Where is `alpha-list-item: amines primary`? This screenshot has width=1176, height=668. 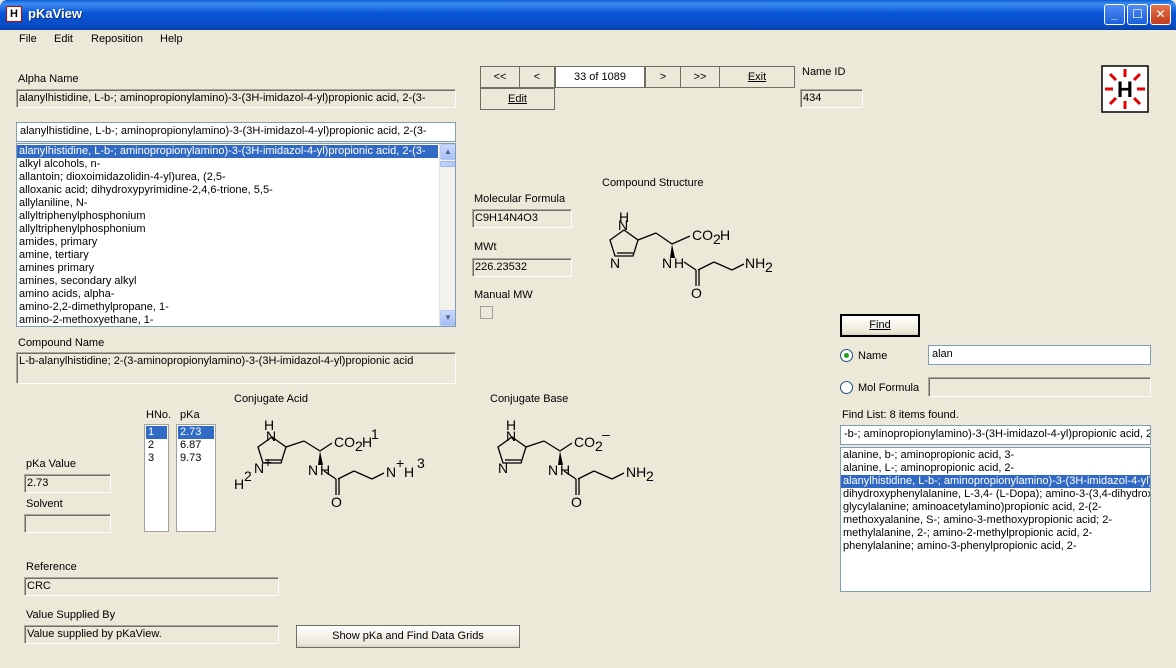
alpha-list-item: amines primary is located at coordinates (227, 268).